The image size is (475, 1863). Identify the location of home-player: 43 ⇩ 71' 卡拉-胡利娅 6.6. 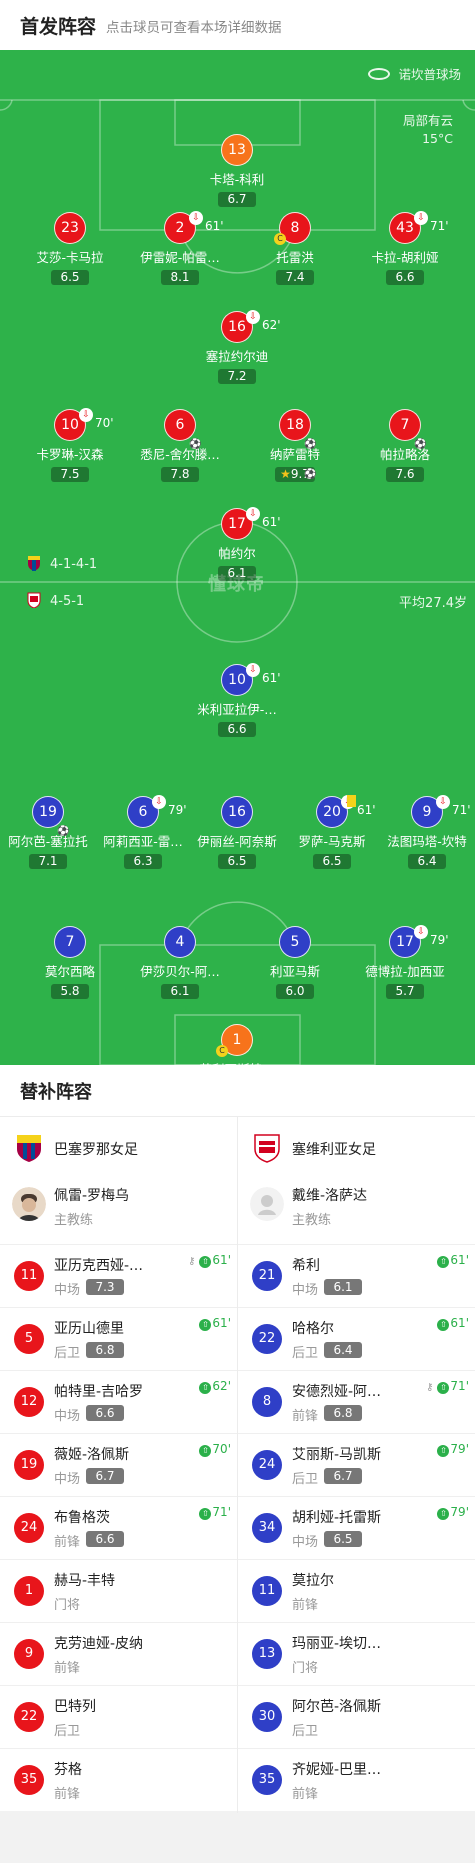
(405, 248).